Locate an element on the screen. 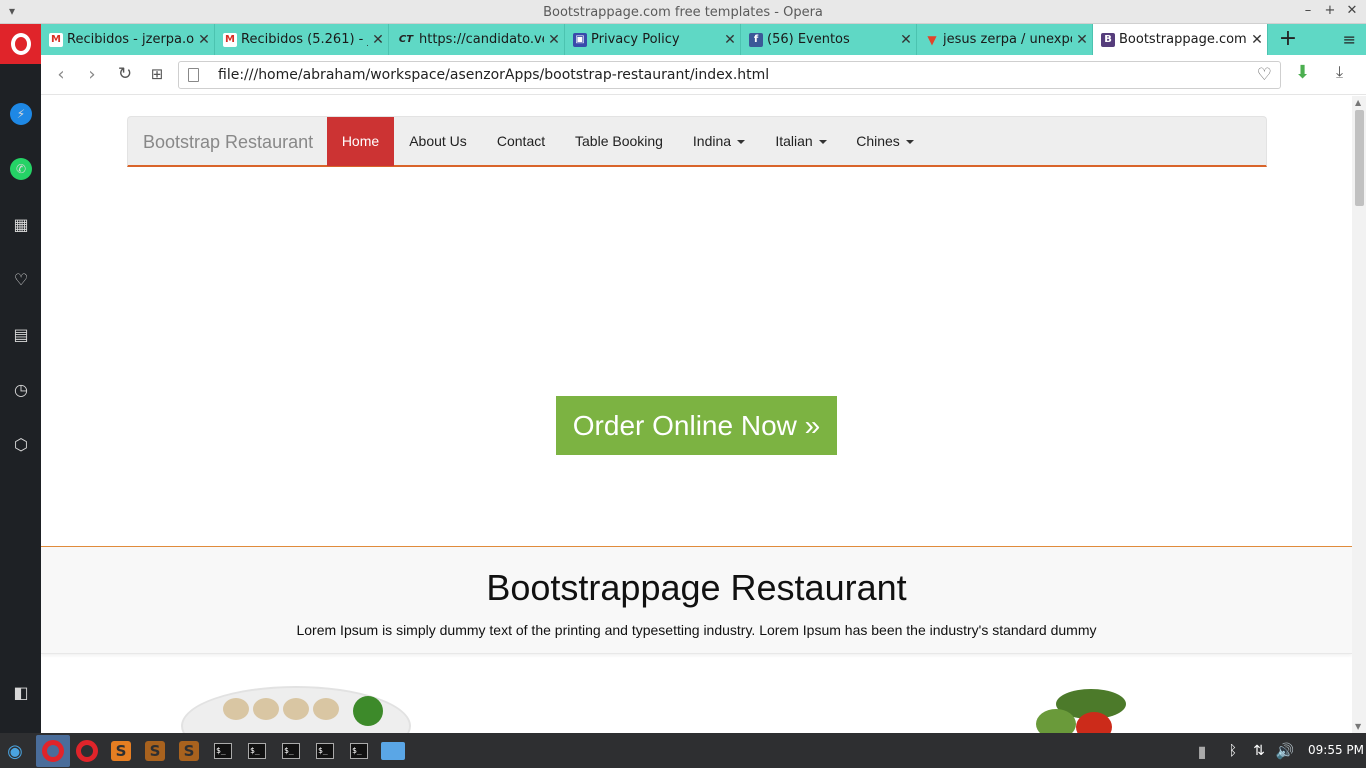 The width and height of the screenshot is (1366, 768). tab: M Recibidos - jzerpa.oc ✕ is located at coordinates (128, 39).